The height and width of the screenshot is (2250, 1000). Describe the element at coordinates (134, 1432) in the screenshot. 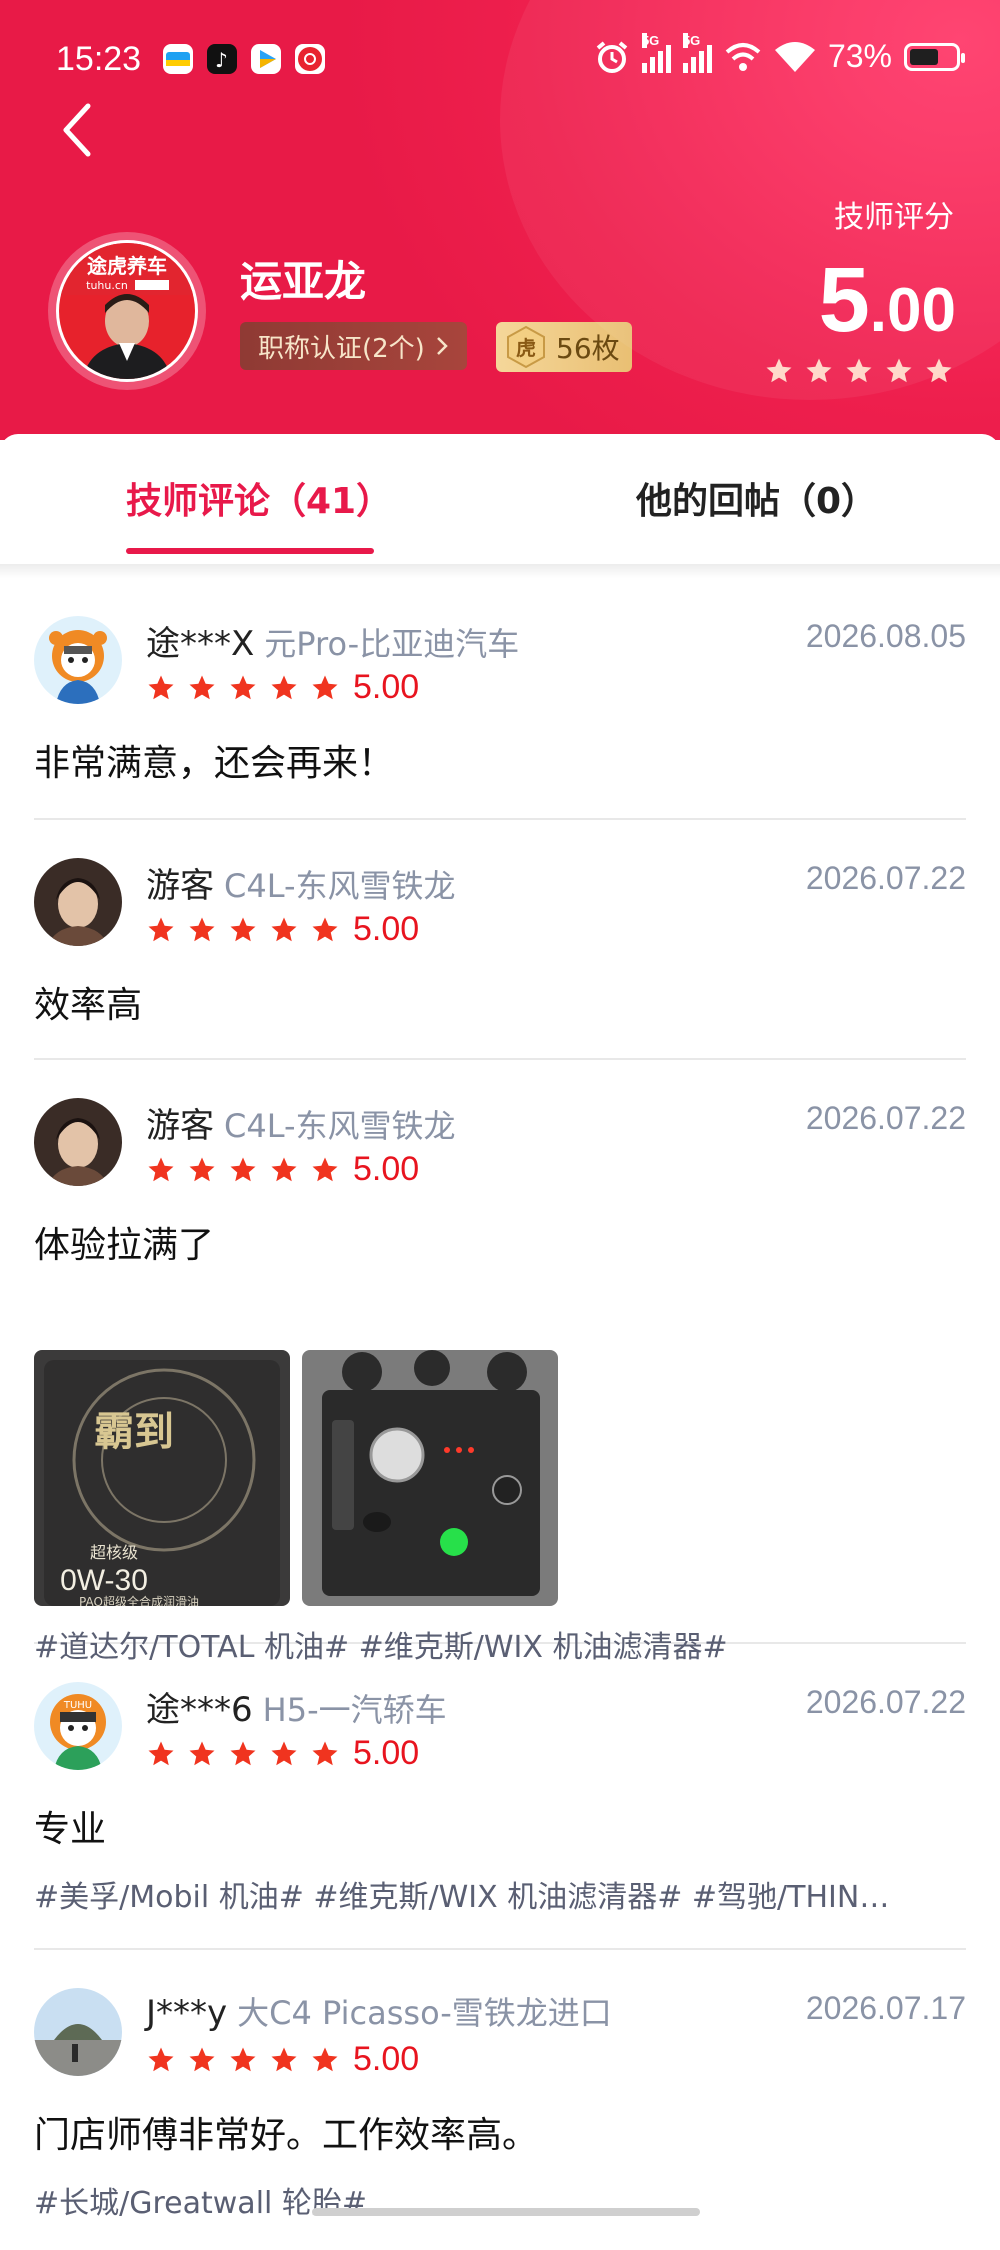

I see `photo-oil-brand: 霸到` at that location.